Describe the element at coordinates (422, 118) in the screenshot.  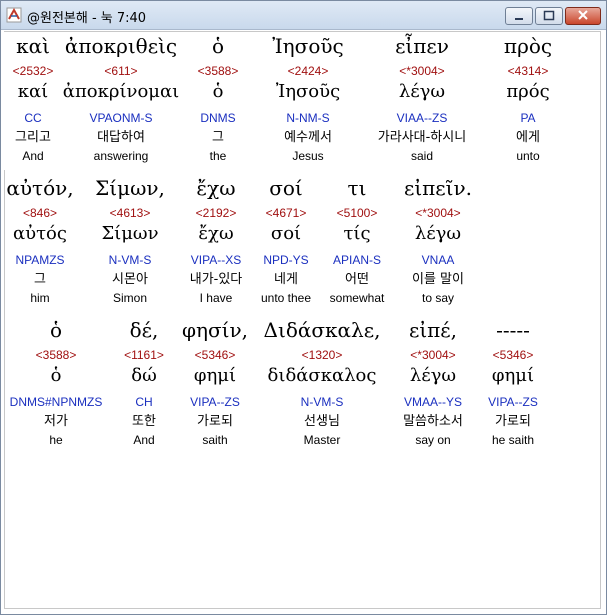
I see `parsing-code: VIAA--ZS` at that location.